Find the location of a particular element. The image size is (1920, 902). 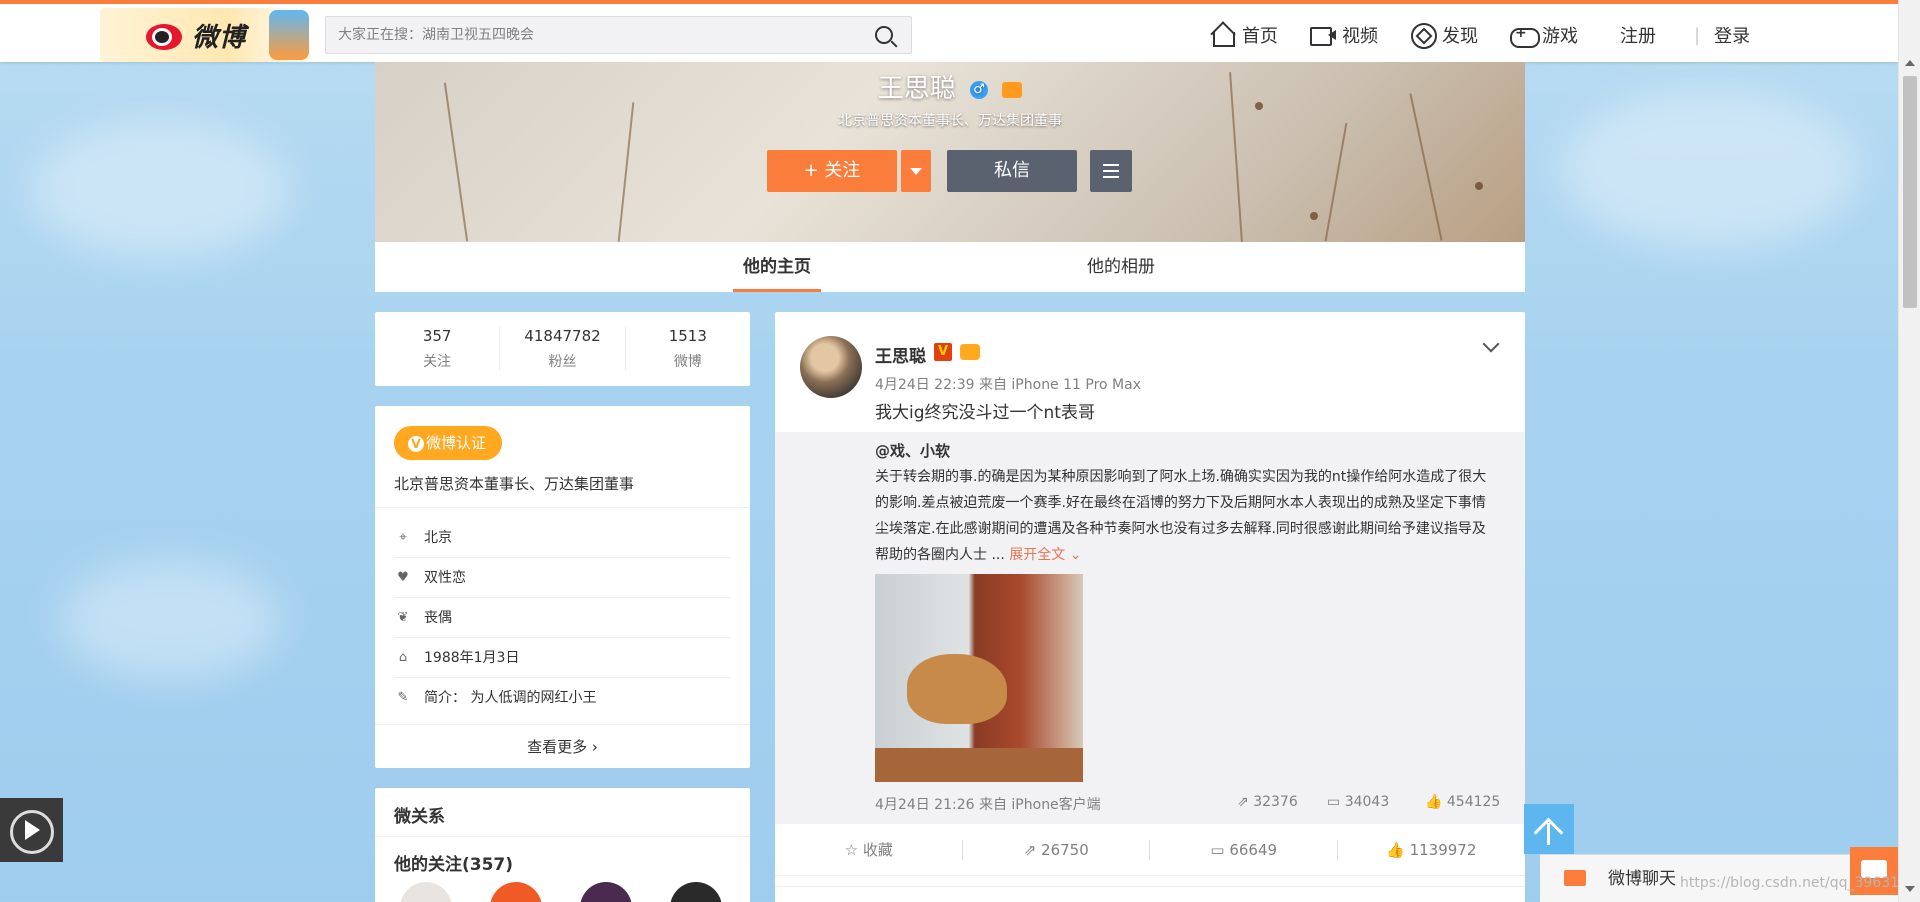

profile-name: 王思聪 ♂ is located at coordinates (950, 86).